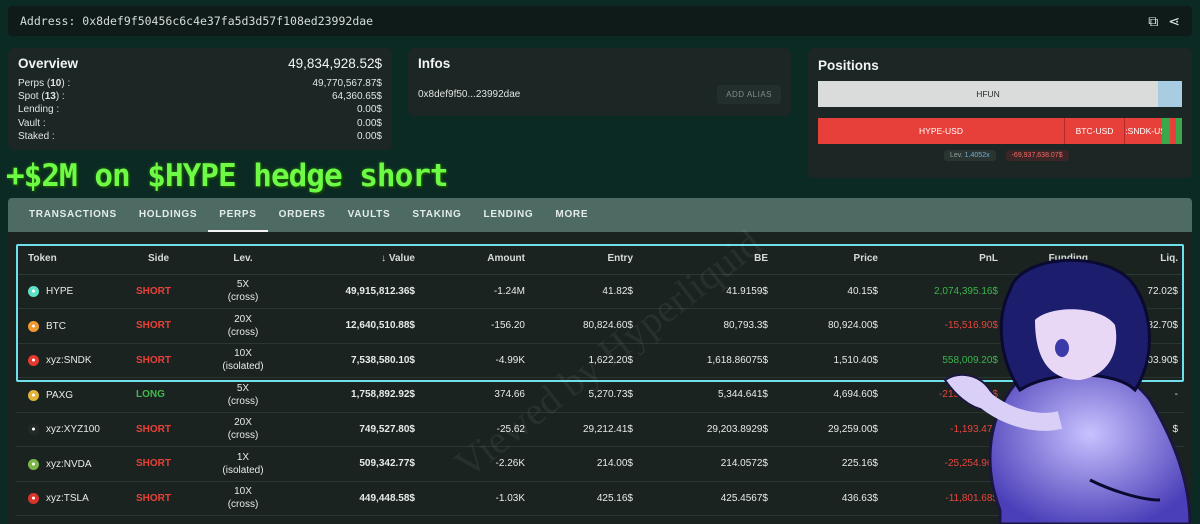 The height and width of the screenshot is (524, 1200). What do you see at coordinates (33, 499) in the screenshot?
I see `tsla-icon: ●` at bounding box center [33, 499].